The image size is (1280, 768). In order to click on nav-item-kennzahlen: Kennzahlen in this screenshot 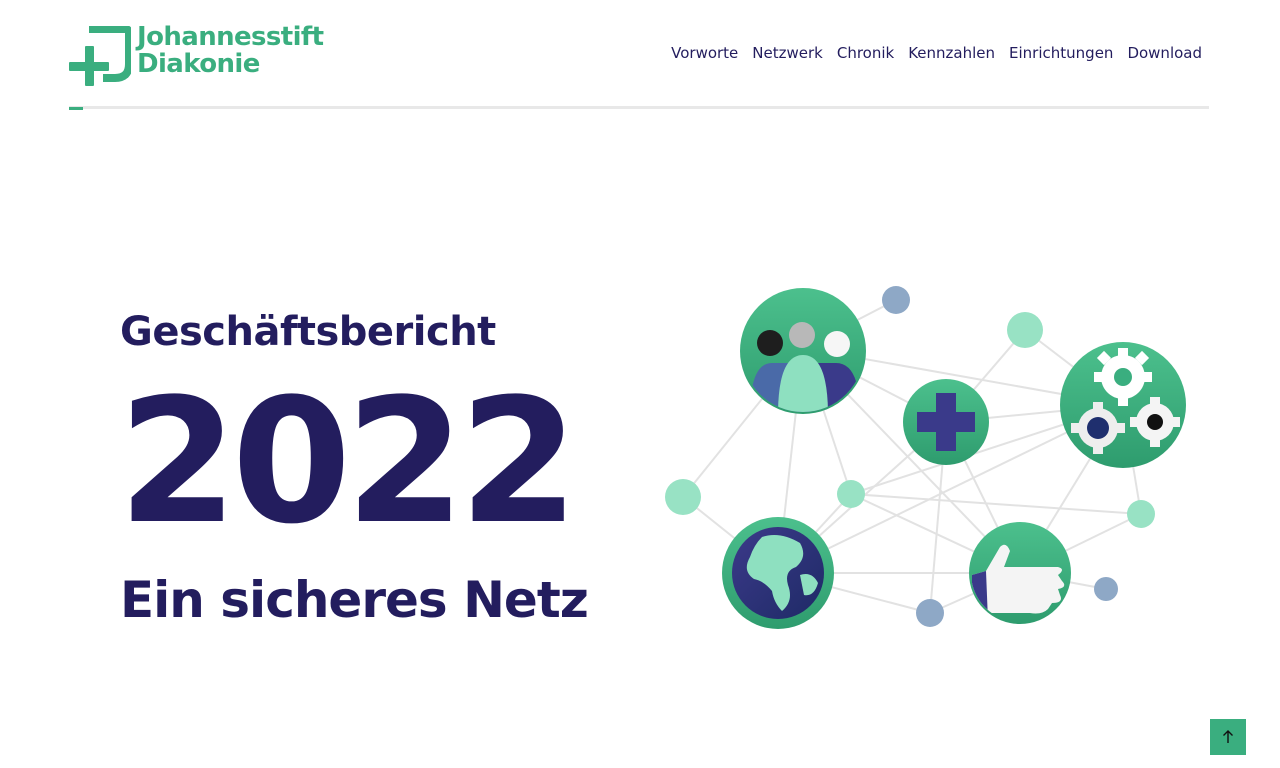, I will do `click(951, 53)`.